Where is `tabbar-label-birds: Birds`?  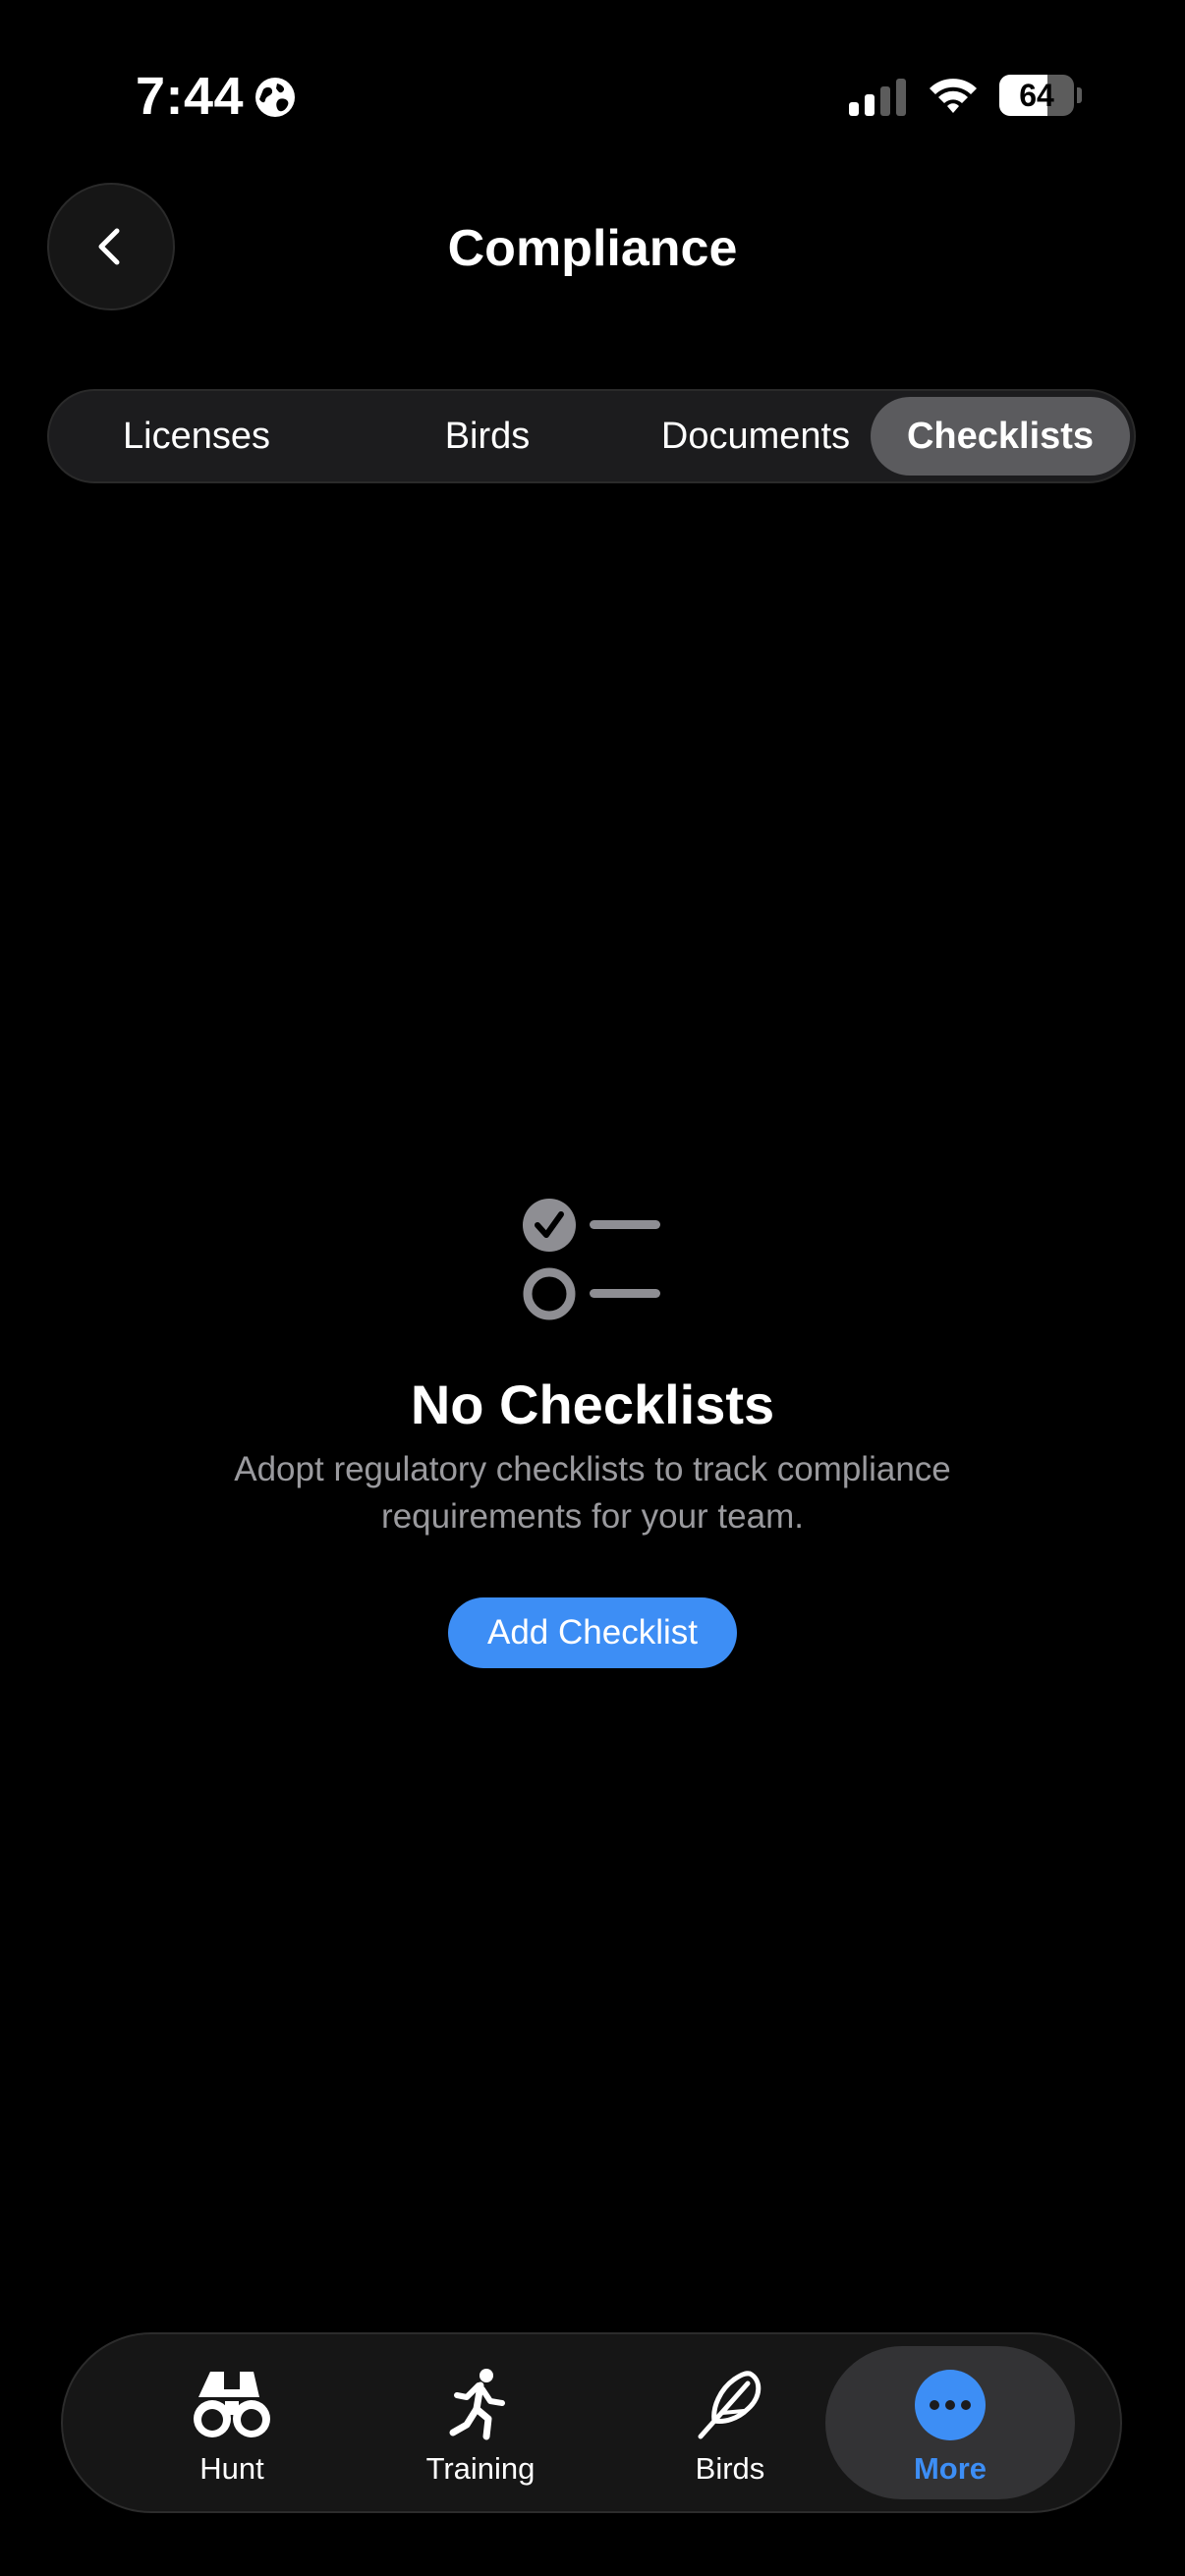
tabbar-label-birds: Birds is located at coordinates (730, 2468).